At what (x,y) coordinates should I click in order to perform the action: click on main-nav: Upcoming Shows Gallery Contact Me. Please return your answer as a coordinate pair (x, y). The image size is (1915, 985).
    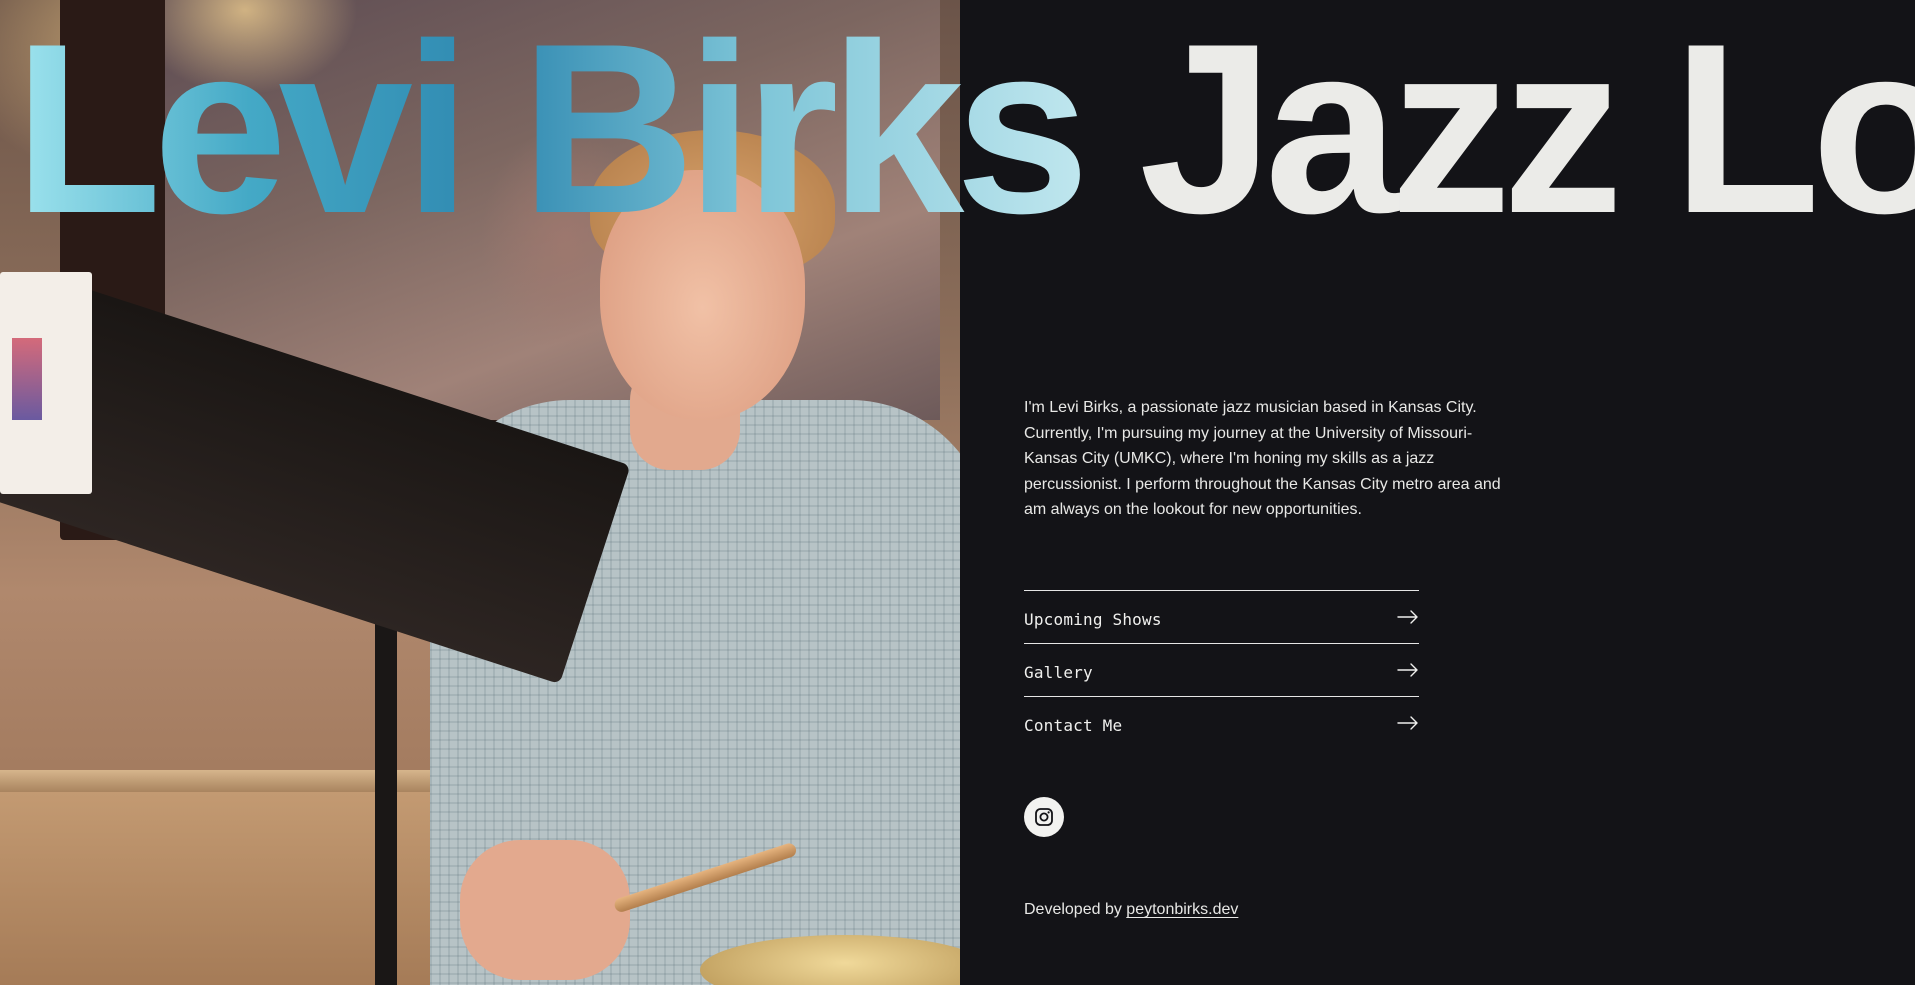
    Looking at the image, I should click on (1221, 669).